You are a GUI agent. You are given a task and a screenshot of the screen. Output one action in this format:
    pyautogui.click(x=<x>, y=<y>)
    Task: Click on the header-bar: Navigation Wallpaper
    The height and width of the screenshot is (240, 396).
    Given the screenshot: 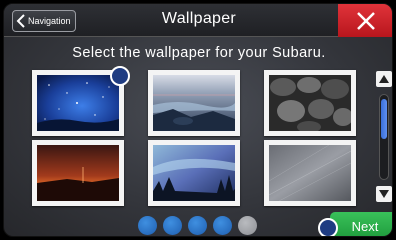 What is the action you would take?
    pyautogui.click(x=198, y=20)
    